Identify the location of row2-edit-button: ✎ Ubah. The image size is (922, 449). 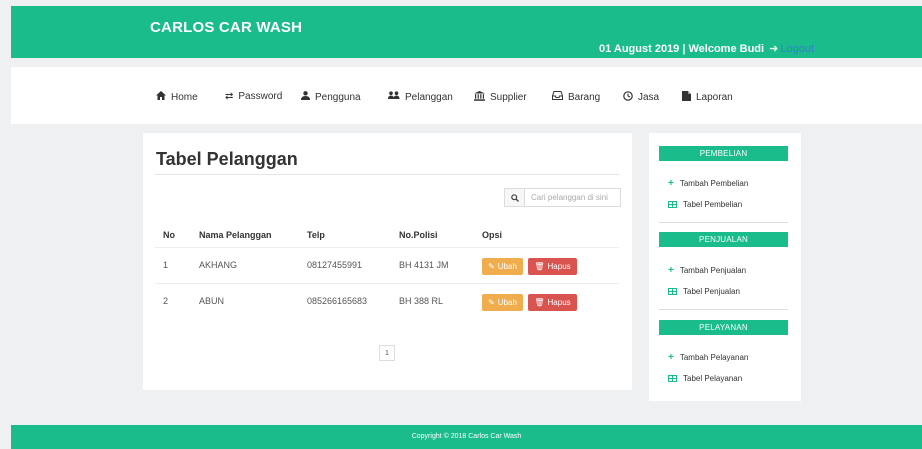
(502, 302).